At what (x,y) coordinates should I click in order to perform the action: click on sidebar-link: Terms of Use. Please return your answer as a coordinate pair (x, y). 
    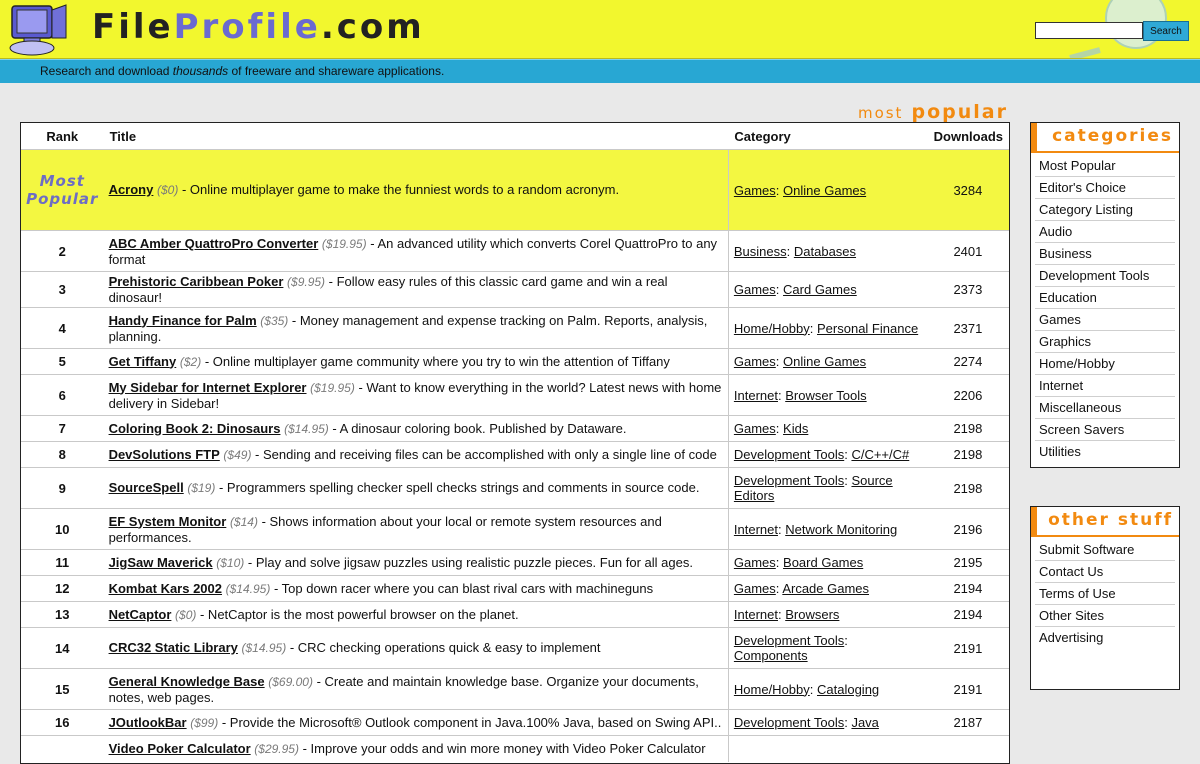
    Looking at the image, I should click on (1105, 594).